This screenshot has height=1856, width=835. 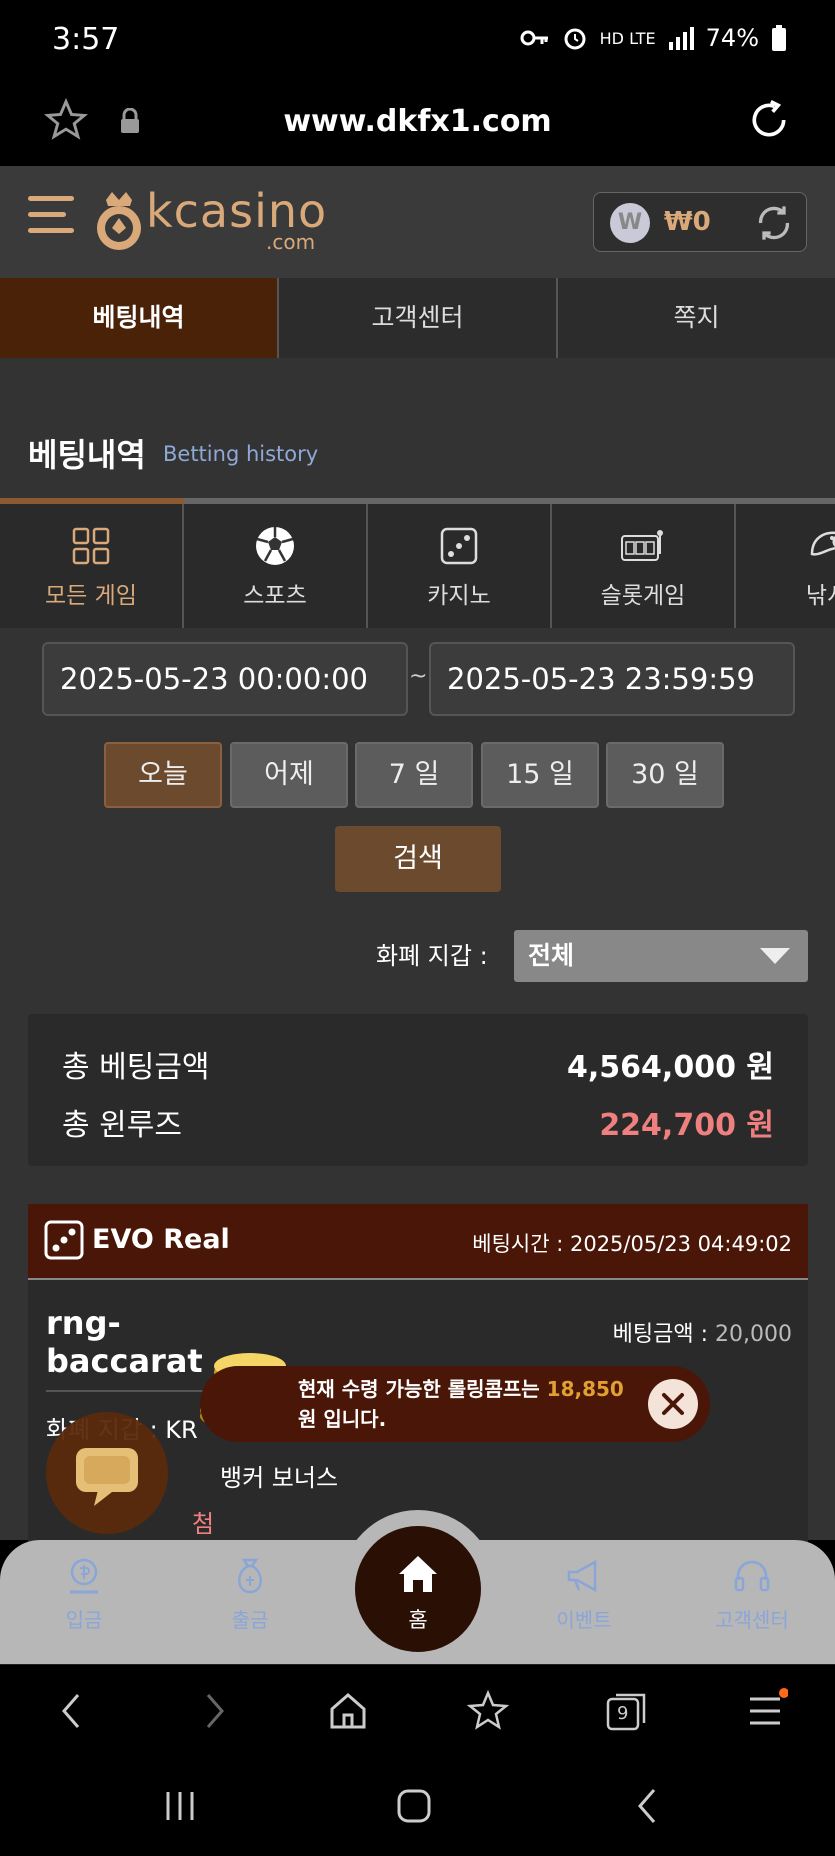 I want to click on search-button: 검색, so click(x=418, y=859).